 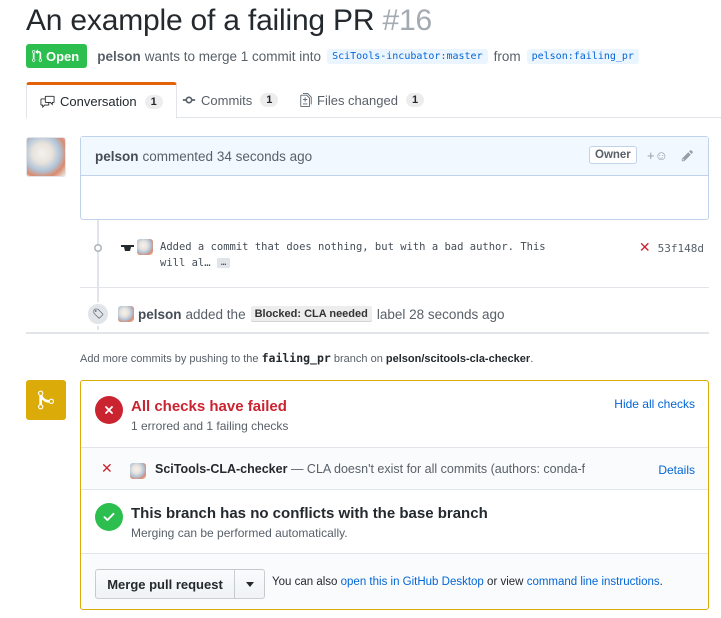 I want to click on pr-number: #16, so click(x=407, y=20).